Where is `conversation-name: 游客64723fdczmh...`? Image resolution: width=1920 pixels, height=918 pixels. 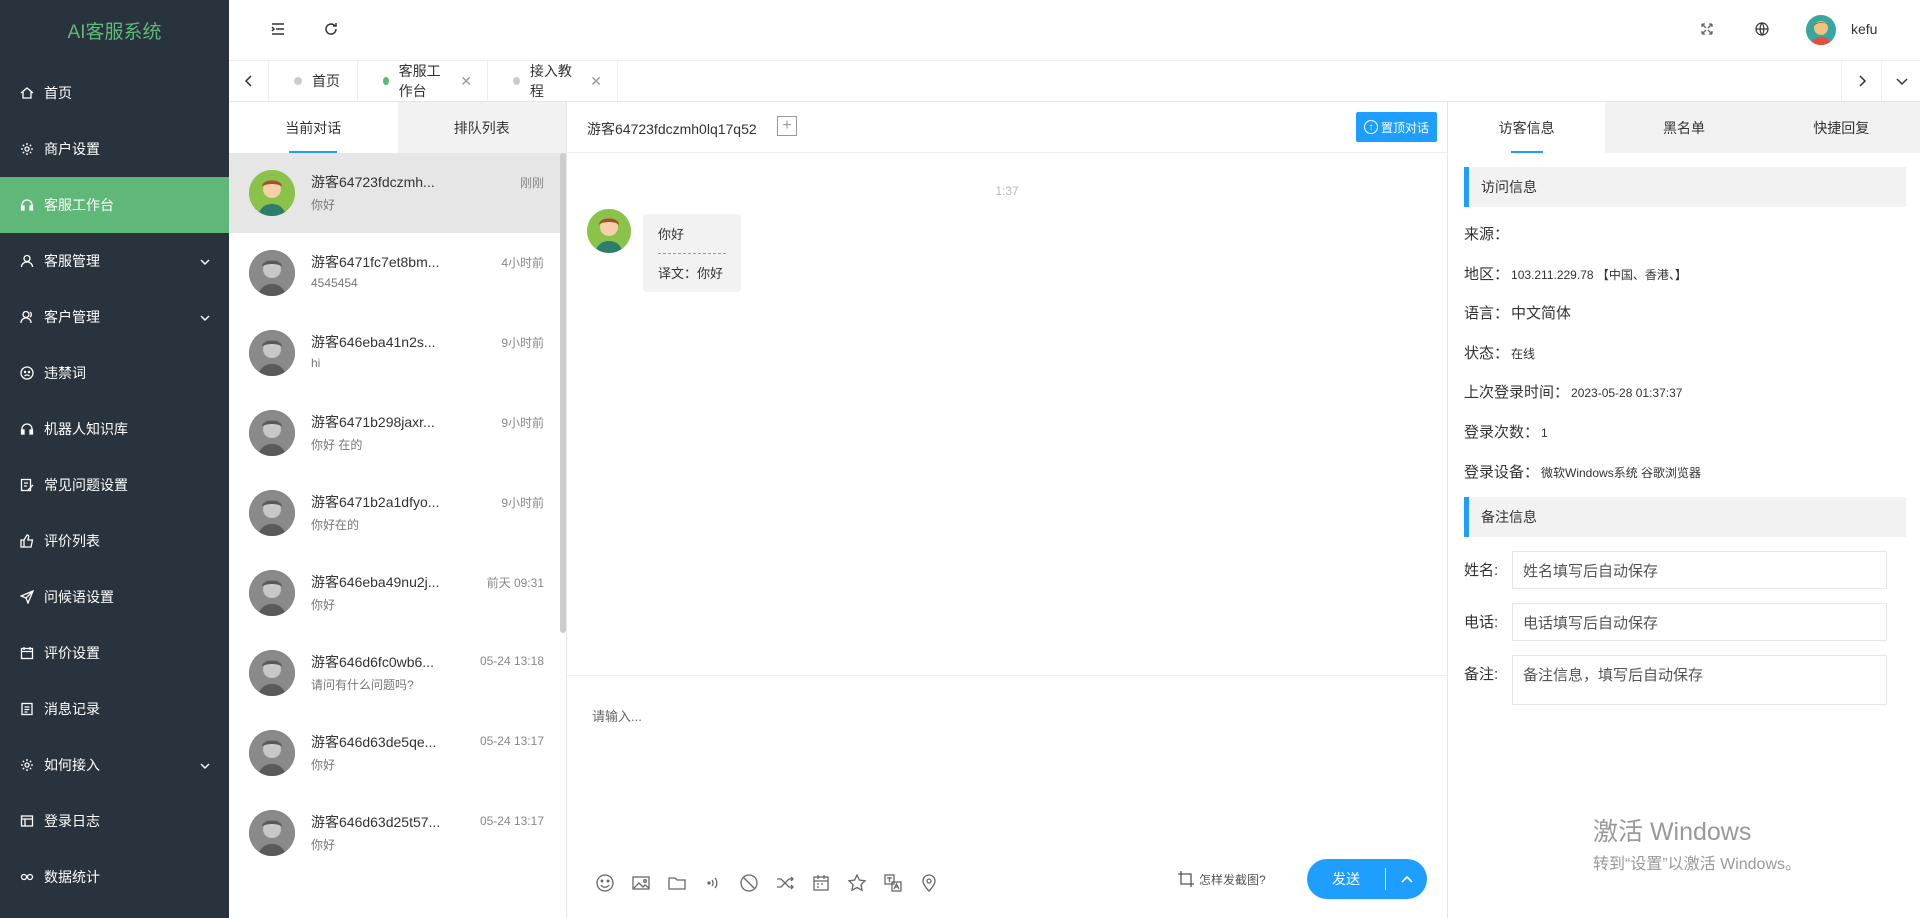
conversation-name: 游客64723fdczmh... is located at coordinates (373, 182).